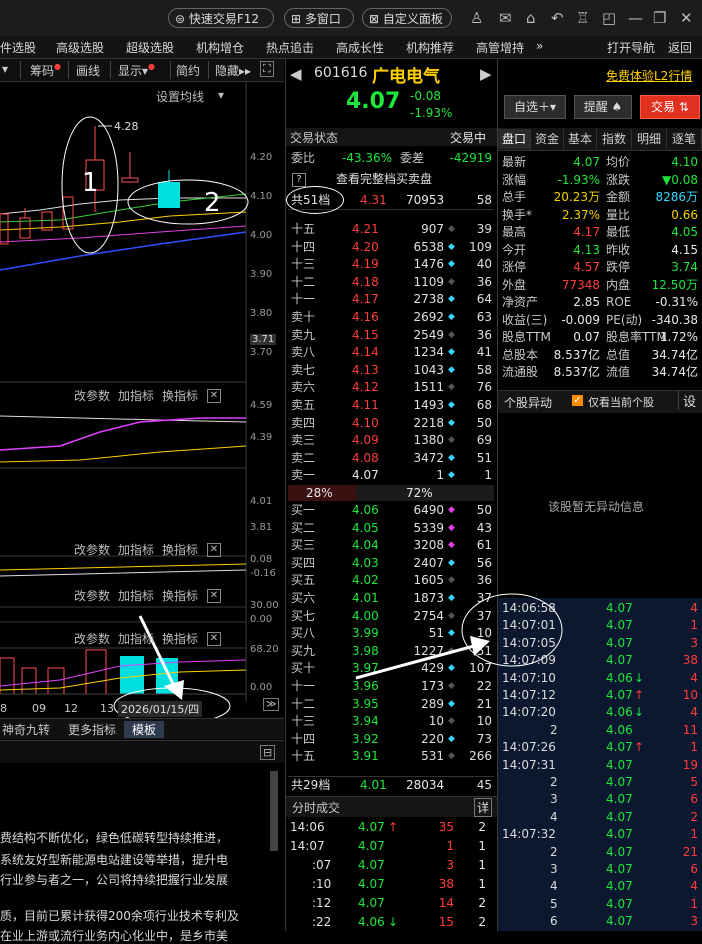 Image resolution: width=702 pixels, height=944 pixels. What do you see at coordinates (407, 18) in the screenshot?
I see `custom-panel-button: ⊠ 自定义面板` at bounding box center [407, 18].